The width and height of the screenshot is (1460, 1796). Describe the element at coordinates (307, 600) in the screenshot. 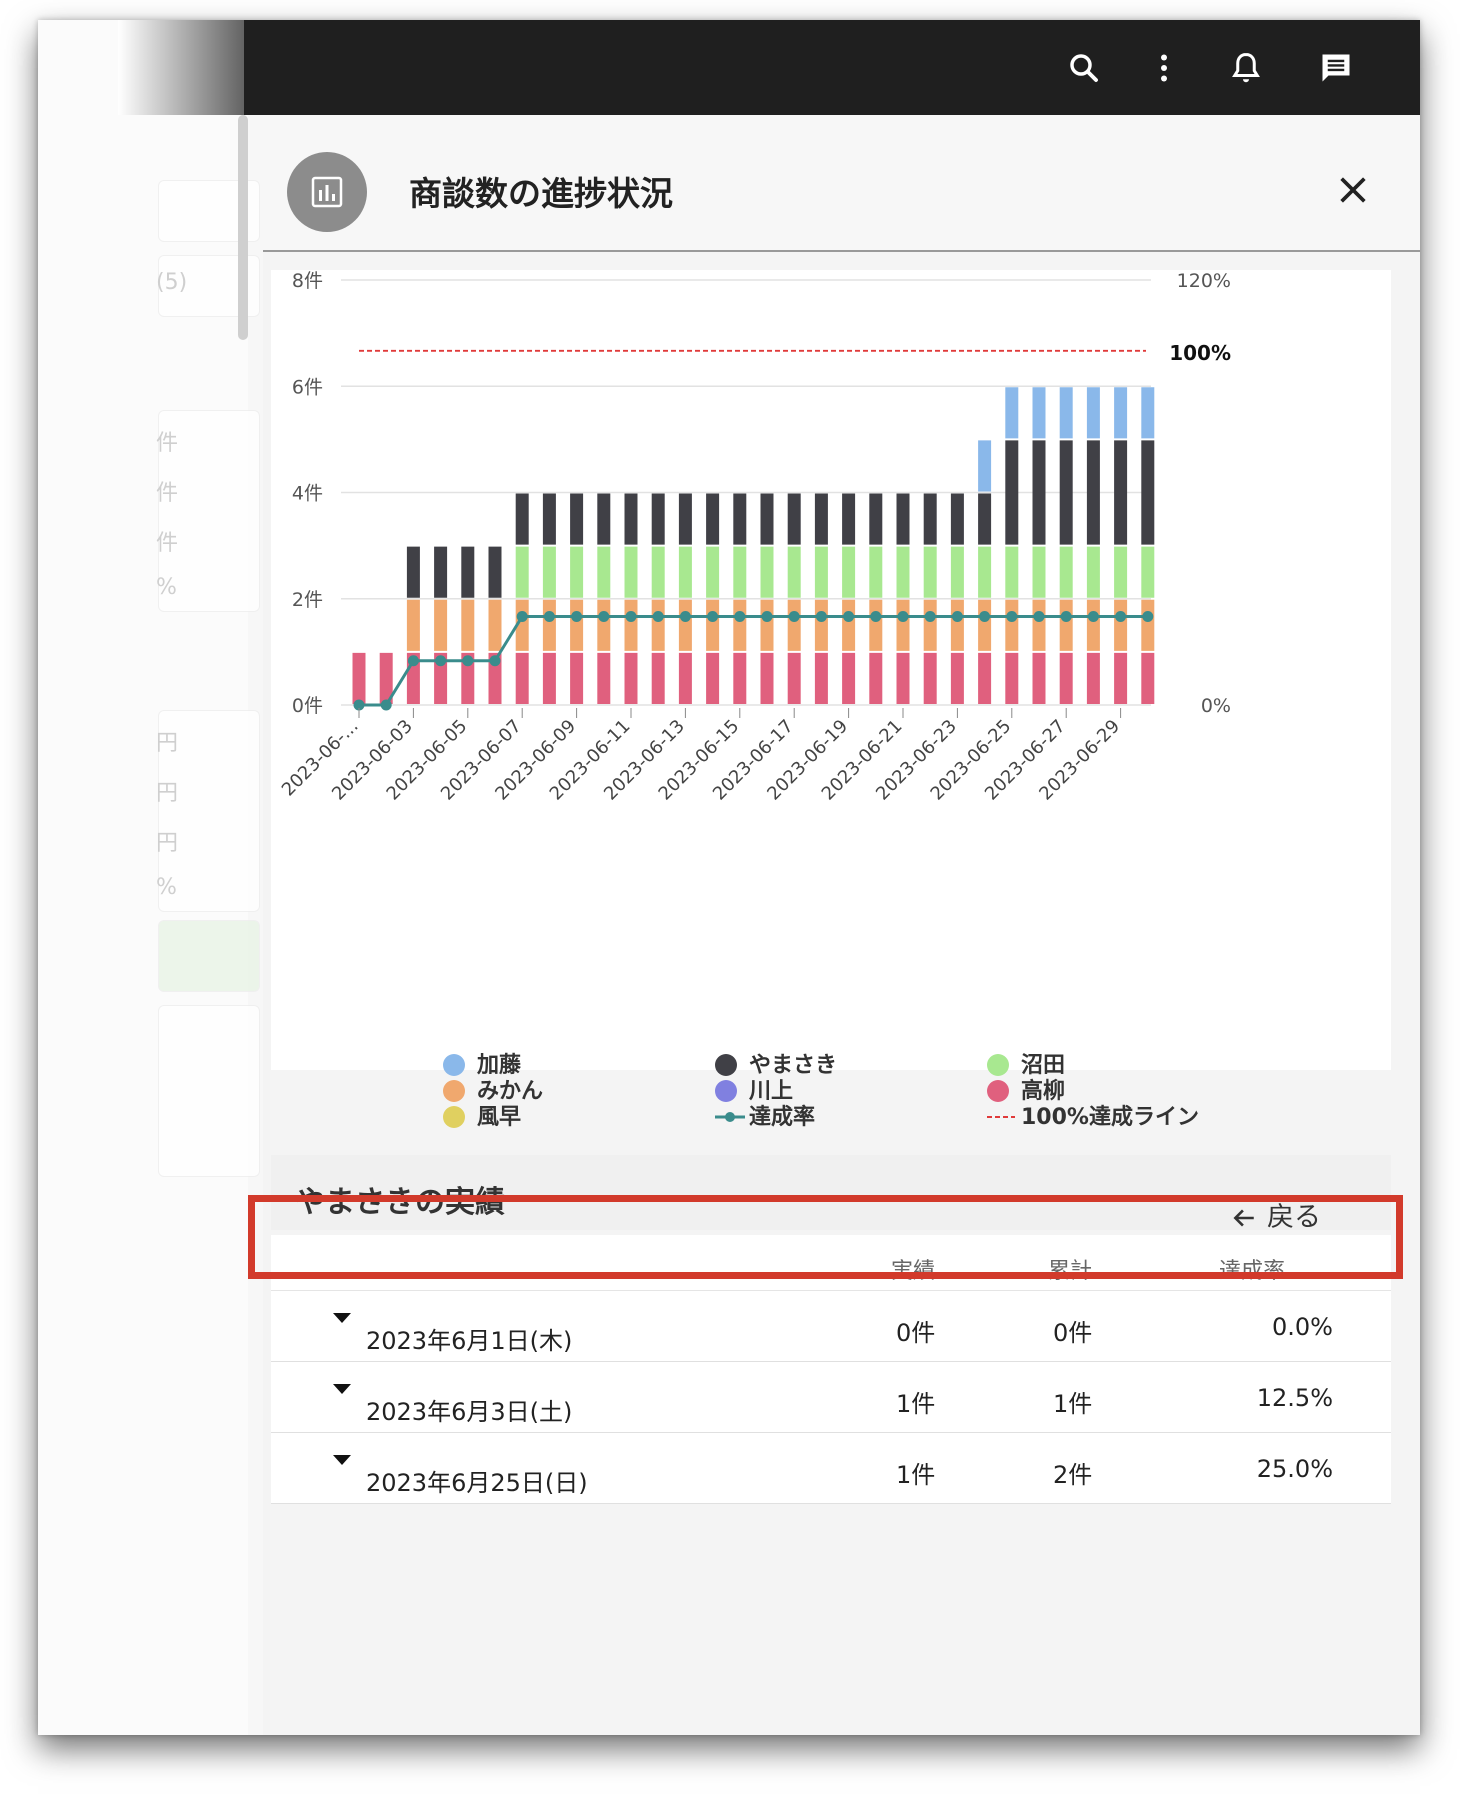

I see `y-tick-label: 2件` at that location.